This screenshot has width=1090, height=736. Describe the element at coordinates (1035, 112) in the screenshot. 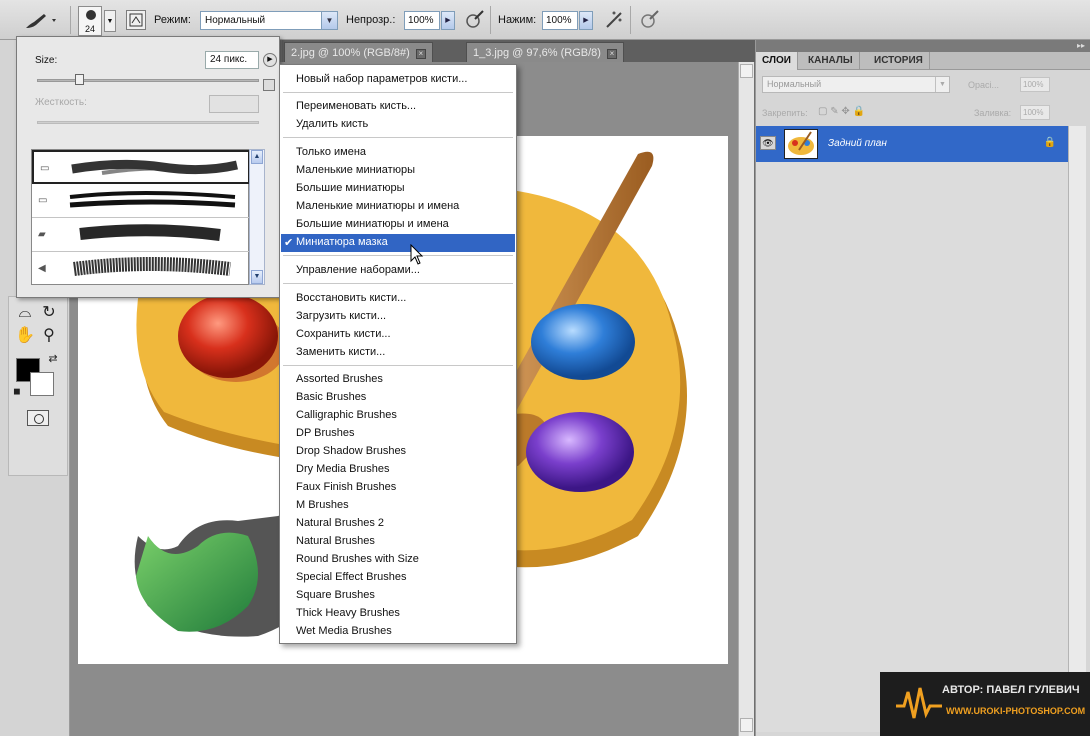

I see `fill-input: 100%` at that location.